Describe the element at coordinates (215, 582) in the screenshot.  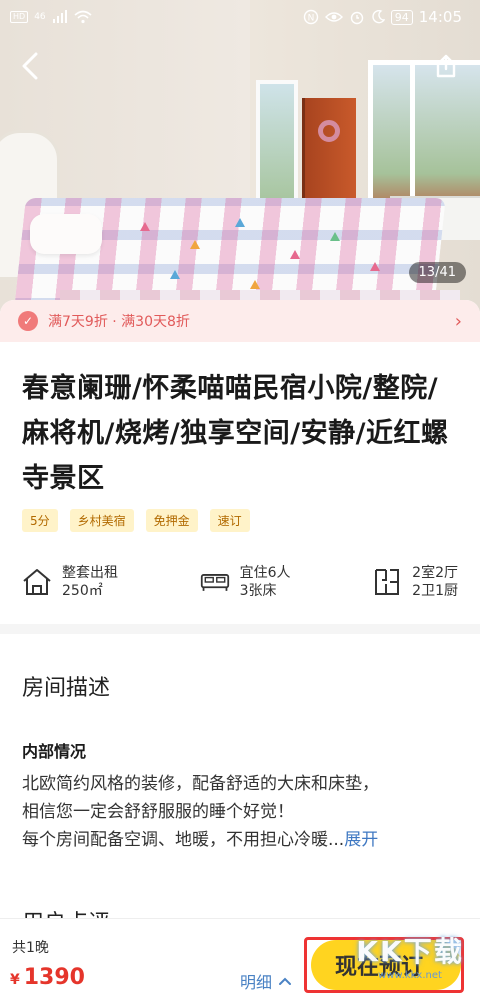
I see `bed-icon` at that location.